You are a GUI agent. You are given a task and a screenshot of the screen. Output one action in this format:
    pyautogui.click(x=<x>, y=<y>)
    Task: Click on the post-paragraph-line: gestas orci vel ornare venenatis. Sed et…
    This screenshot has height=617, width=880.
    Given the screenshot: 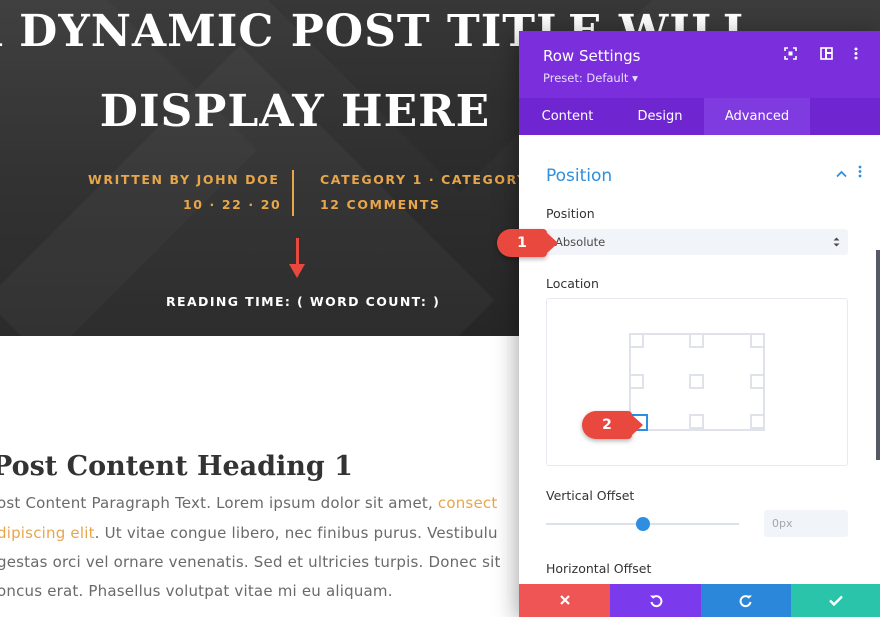 What is the action you would take?
    pyautogui.click(x=250, y=562)
    